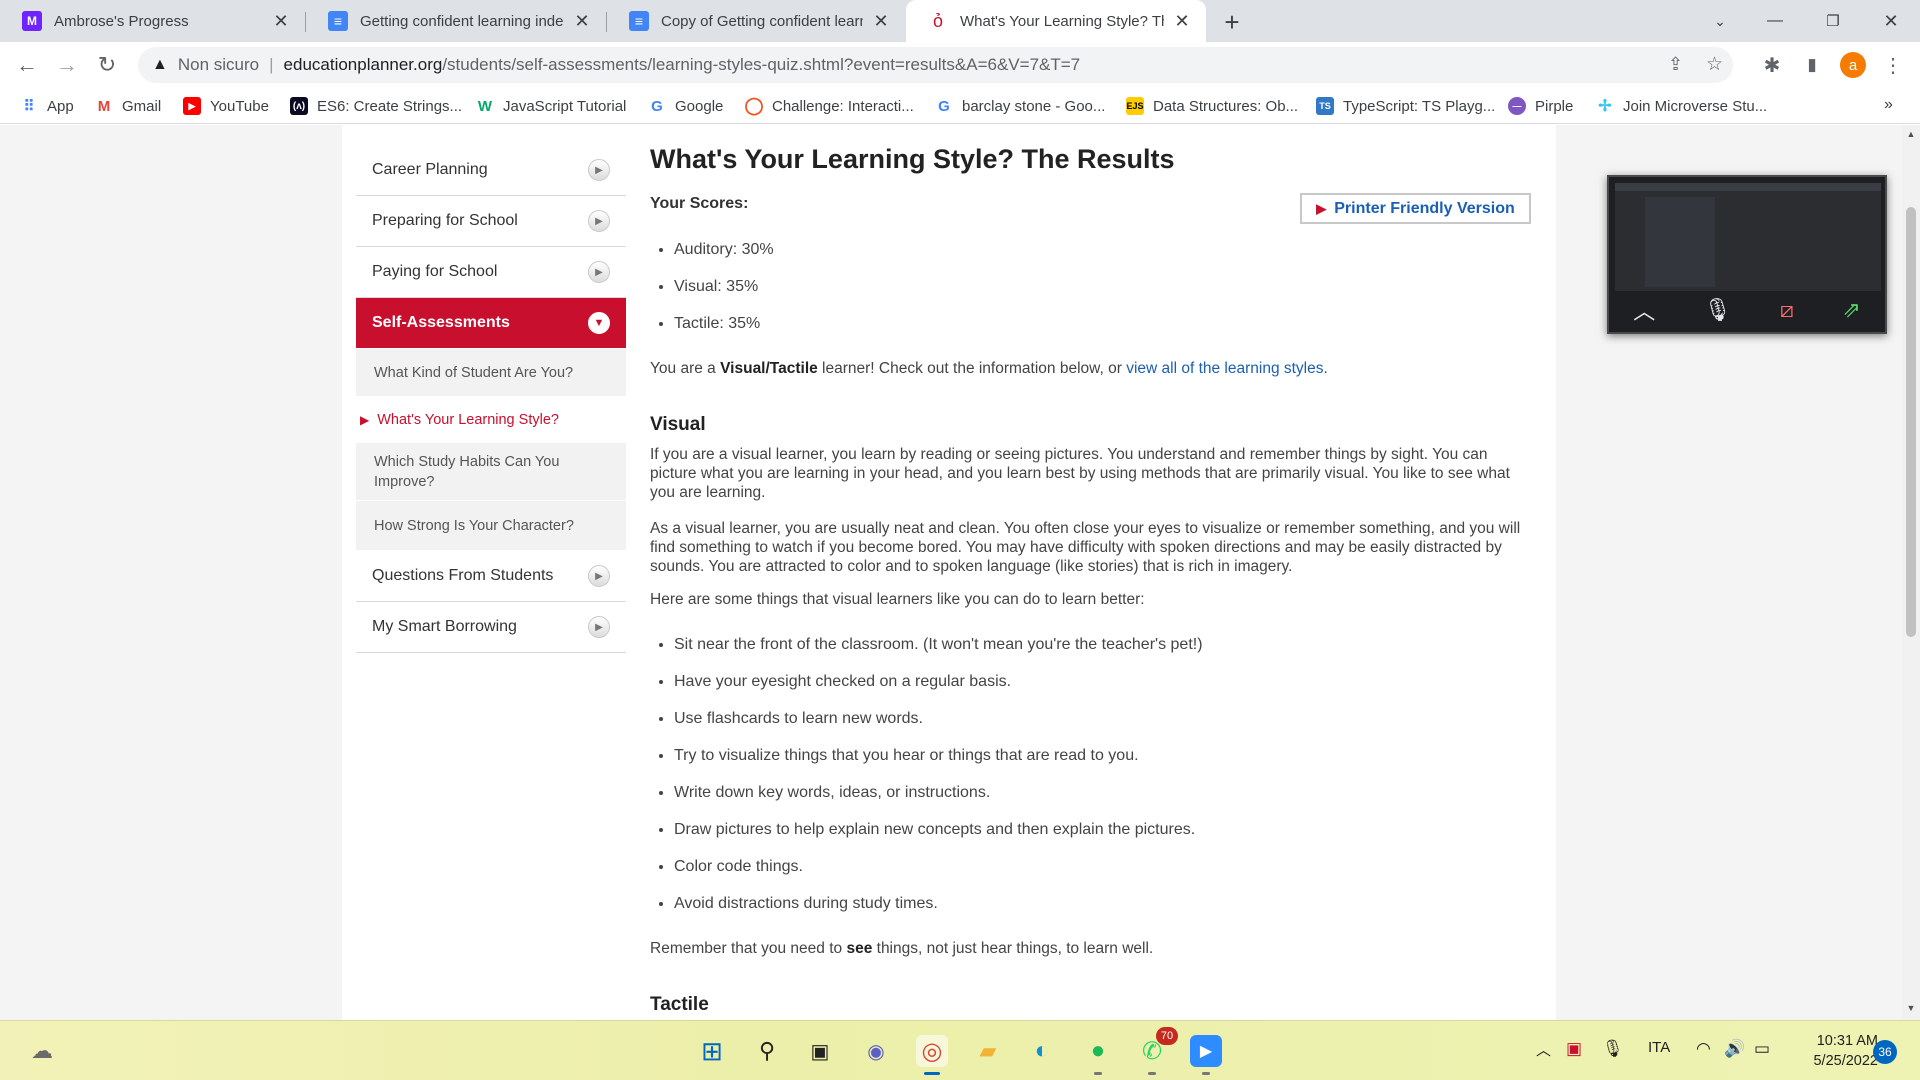  I want to click on open-external-icon: ⇗, so click(1851, 310).